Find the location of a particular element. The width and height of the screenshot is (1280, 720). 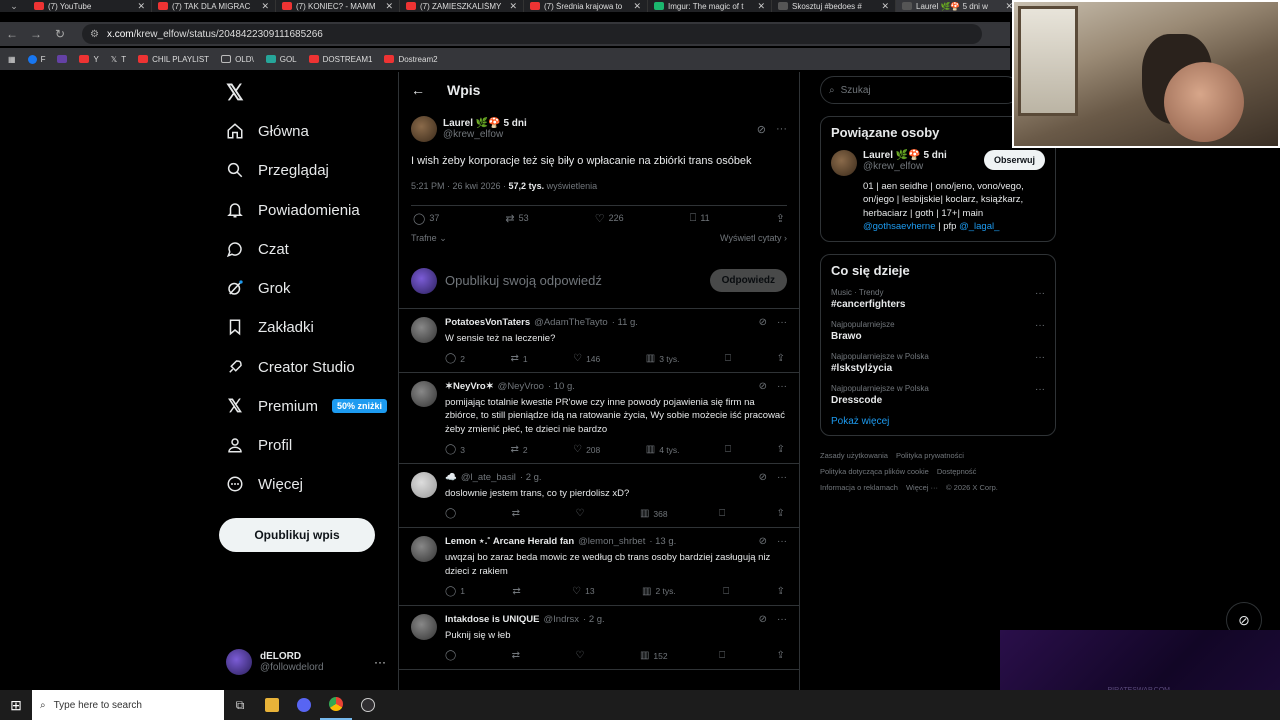

forward-arrow-icon: → is located at coordinates (36, 34).